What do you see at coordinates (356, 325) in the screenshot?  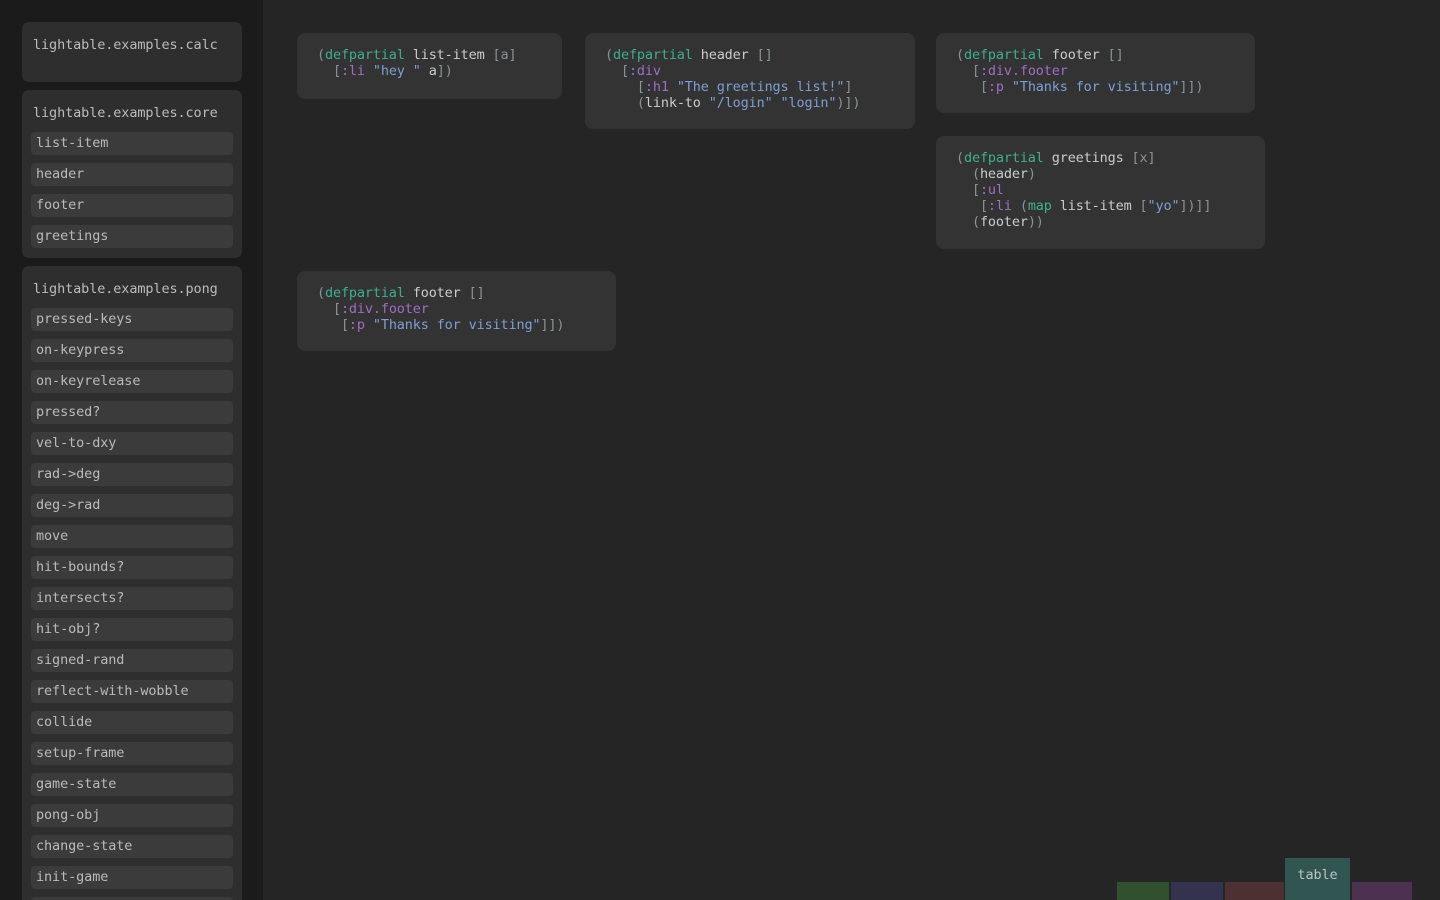 I see `code-token: :p` at bounding box center [356, 325].